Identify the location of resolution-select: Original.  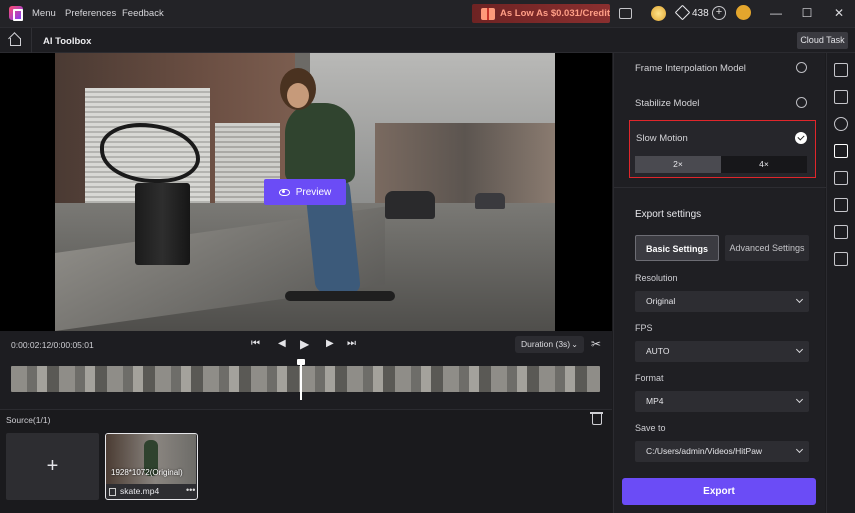
(722, 301).